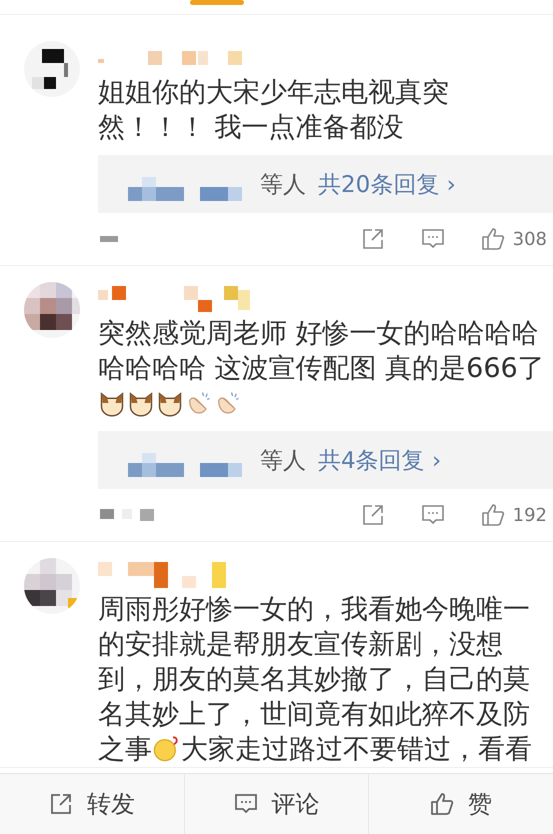  I want to click on replies-panel: 等人 共20条回复 ›, so click(325, 184).